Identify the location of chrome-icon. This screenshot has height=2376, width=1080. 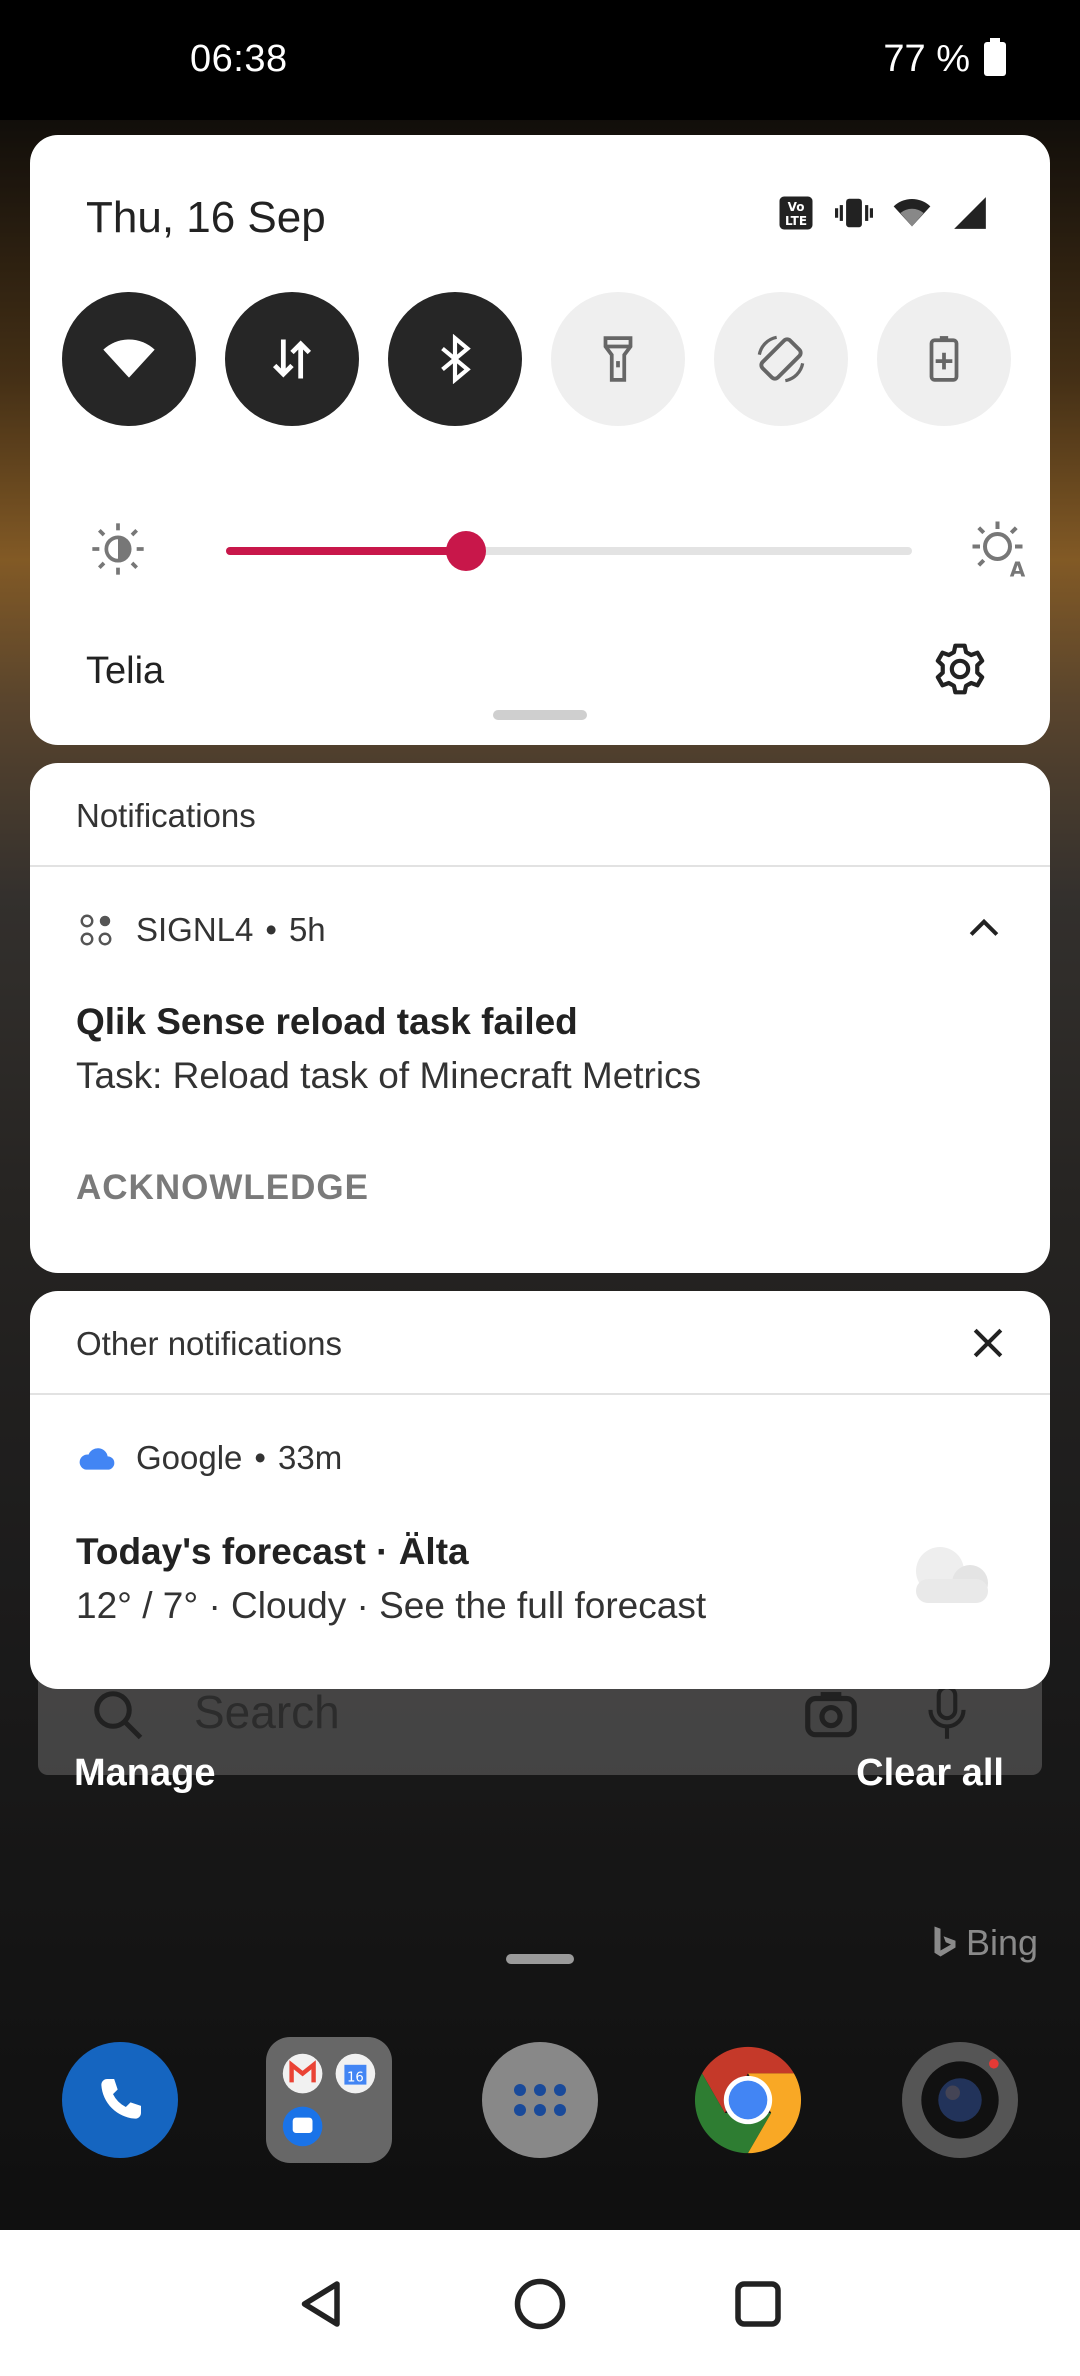
(748, 2100).